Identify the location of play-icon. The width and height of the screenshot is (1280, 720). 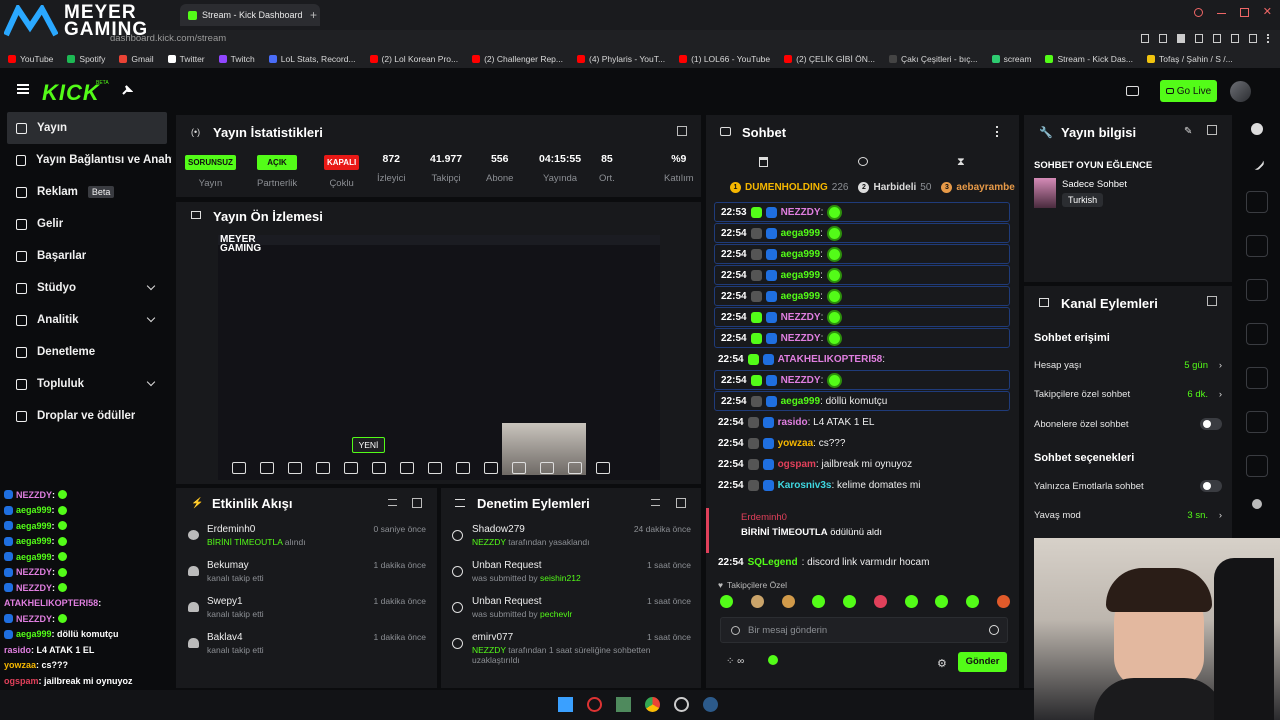
(267, 468).